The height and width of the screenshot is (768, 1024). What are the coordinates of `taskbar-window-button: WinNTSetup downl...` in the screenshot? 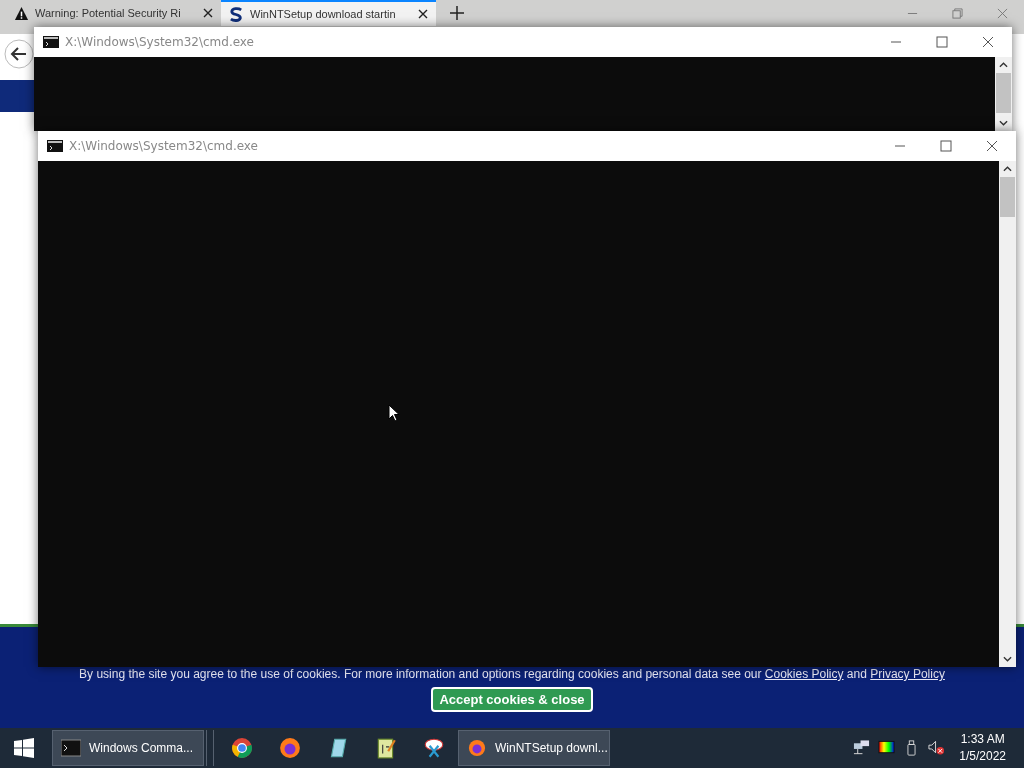 It's located at (534, 748).